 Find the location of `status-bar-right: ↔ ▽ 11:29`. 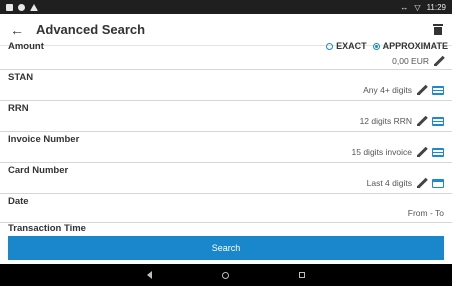

status-bar-right: ↔ ▽ 11:29 is located at coordinates (423, 7).